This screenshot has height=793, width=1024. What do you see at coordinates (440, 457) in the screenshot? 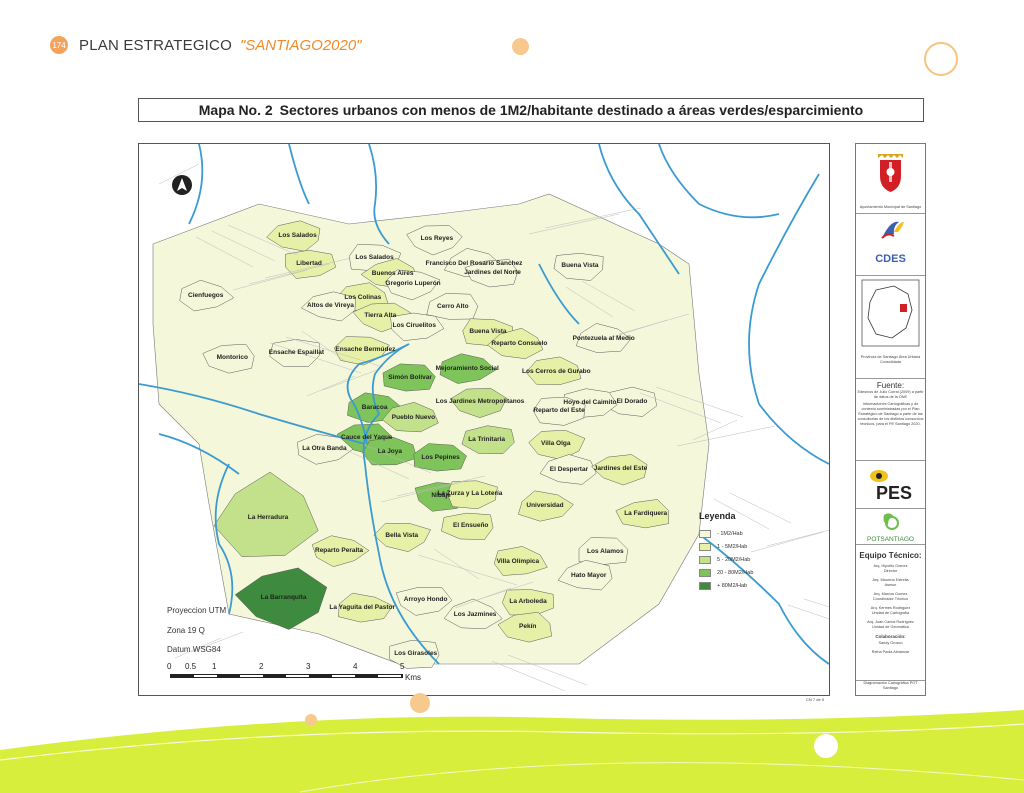
I see `sector-label: Los Pepines` at bounding box center [440, 457].